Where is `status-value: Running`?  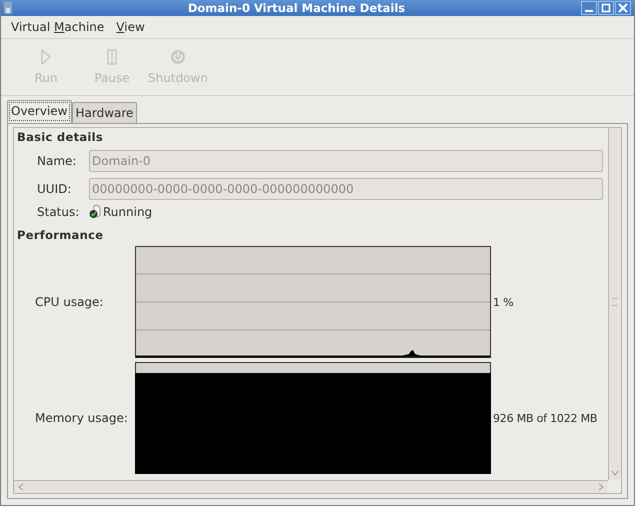 status-value: Running is located at coordinates (127, 211).